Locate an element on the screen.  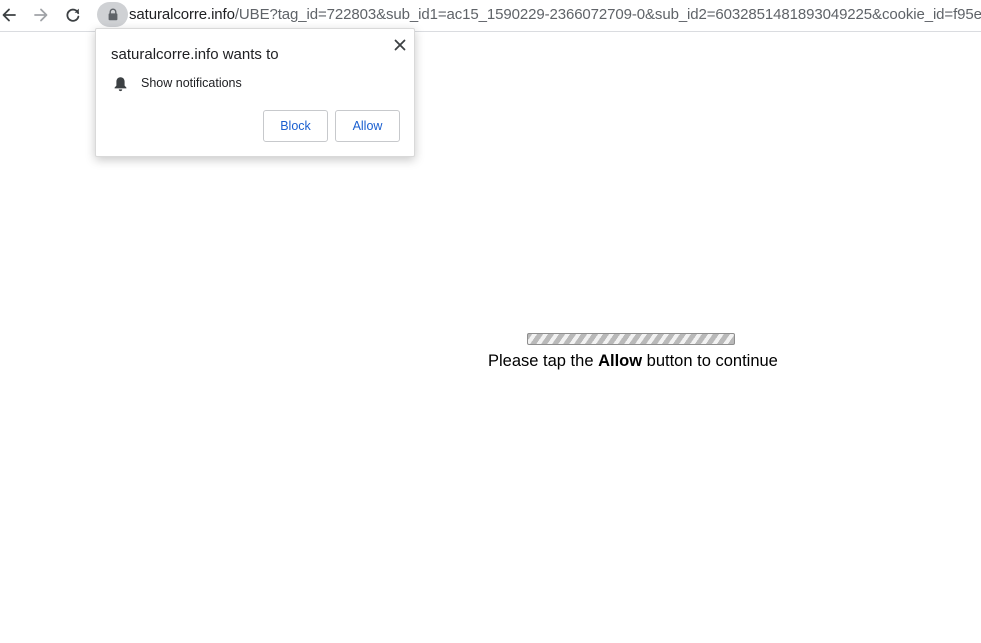
bell-icon is located at coordinates (120, 84).